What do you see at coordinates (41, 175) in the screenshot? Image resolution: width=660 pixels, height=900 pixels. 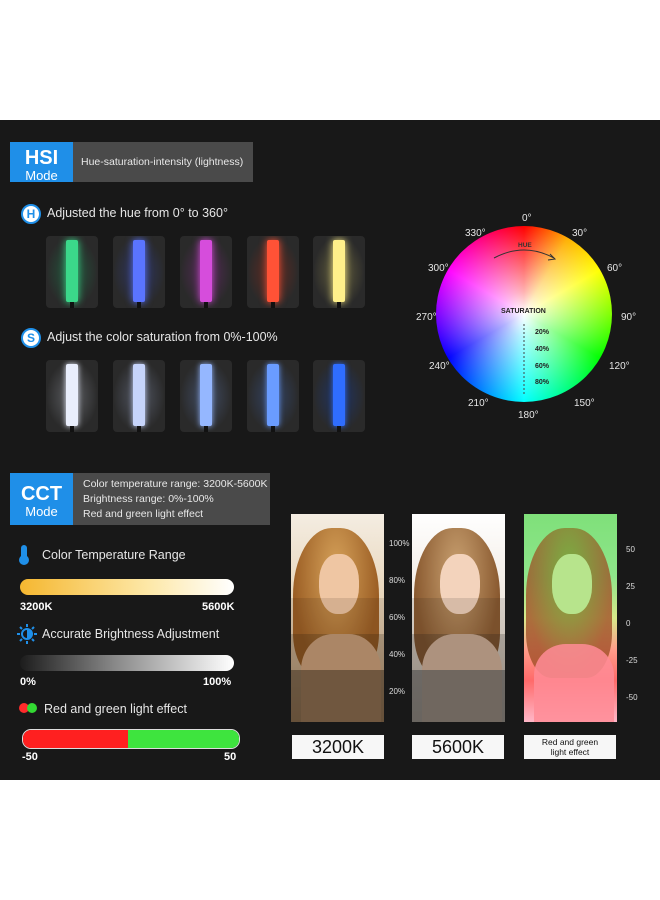 I see `hsi-badge-subtitle: Mode` at bounding box center [41, 175].